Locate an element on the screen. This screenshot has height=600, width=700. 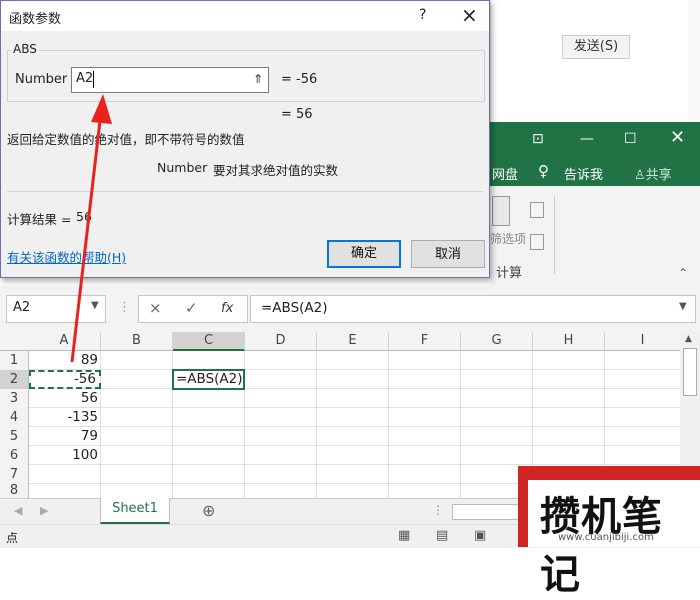
arrow-shaft is located at coordinates (86, 237).